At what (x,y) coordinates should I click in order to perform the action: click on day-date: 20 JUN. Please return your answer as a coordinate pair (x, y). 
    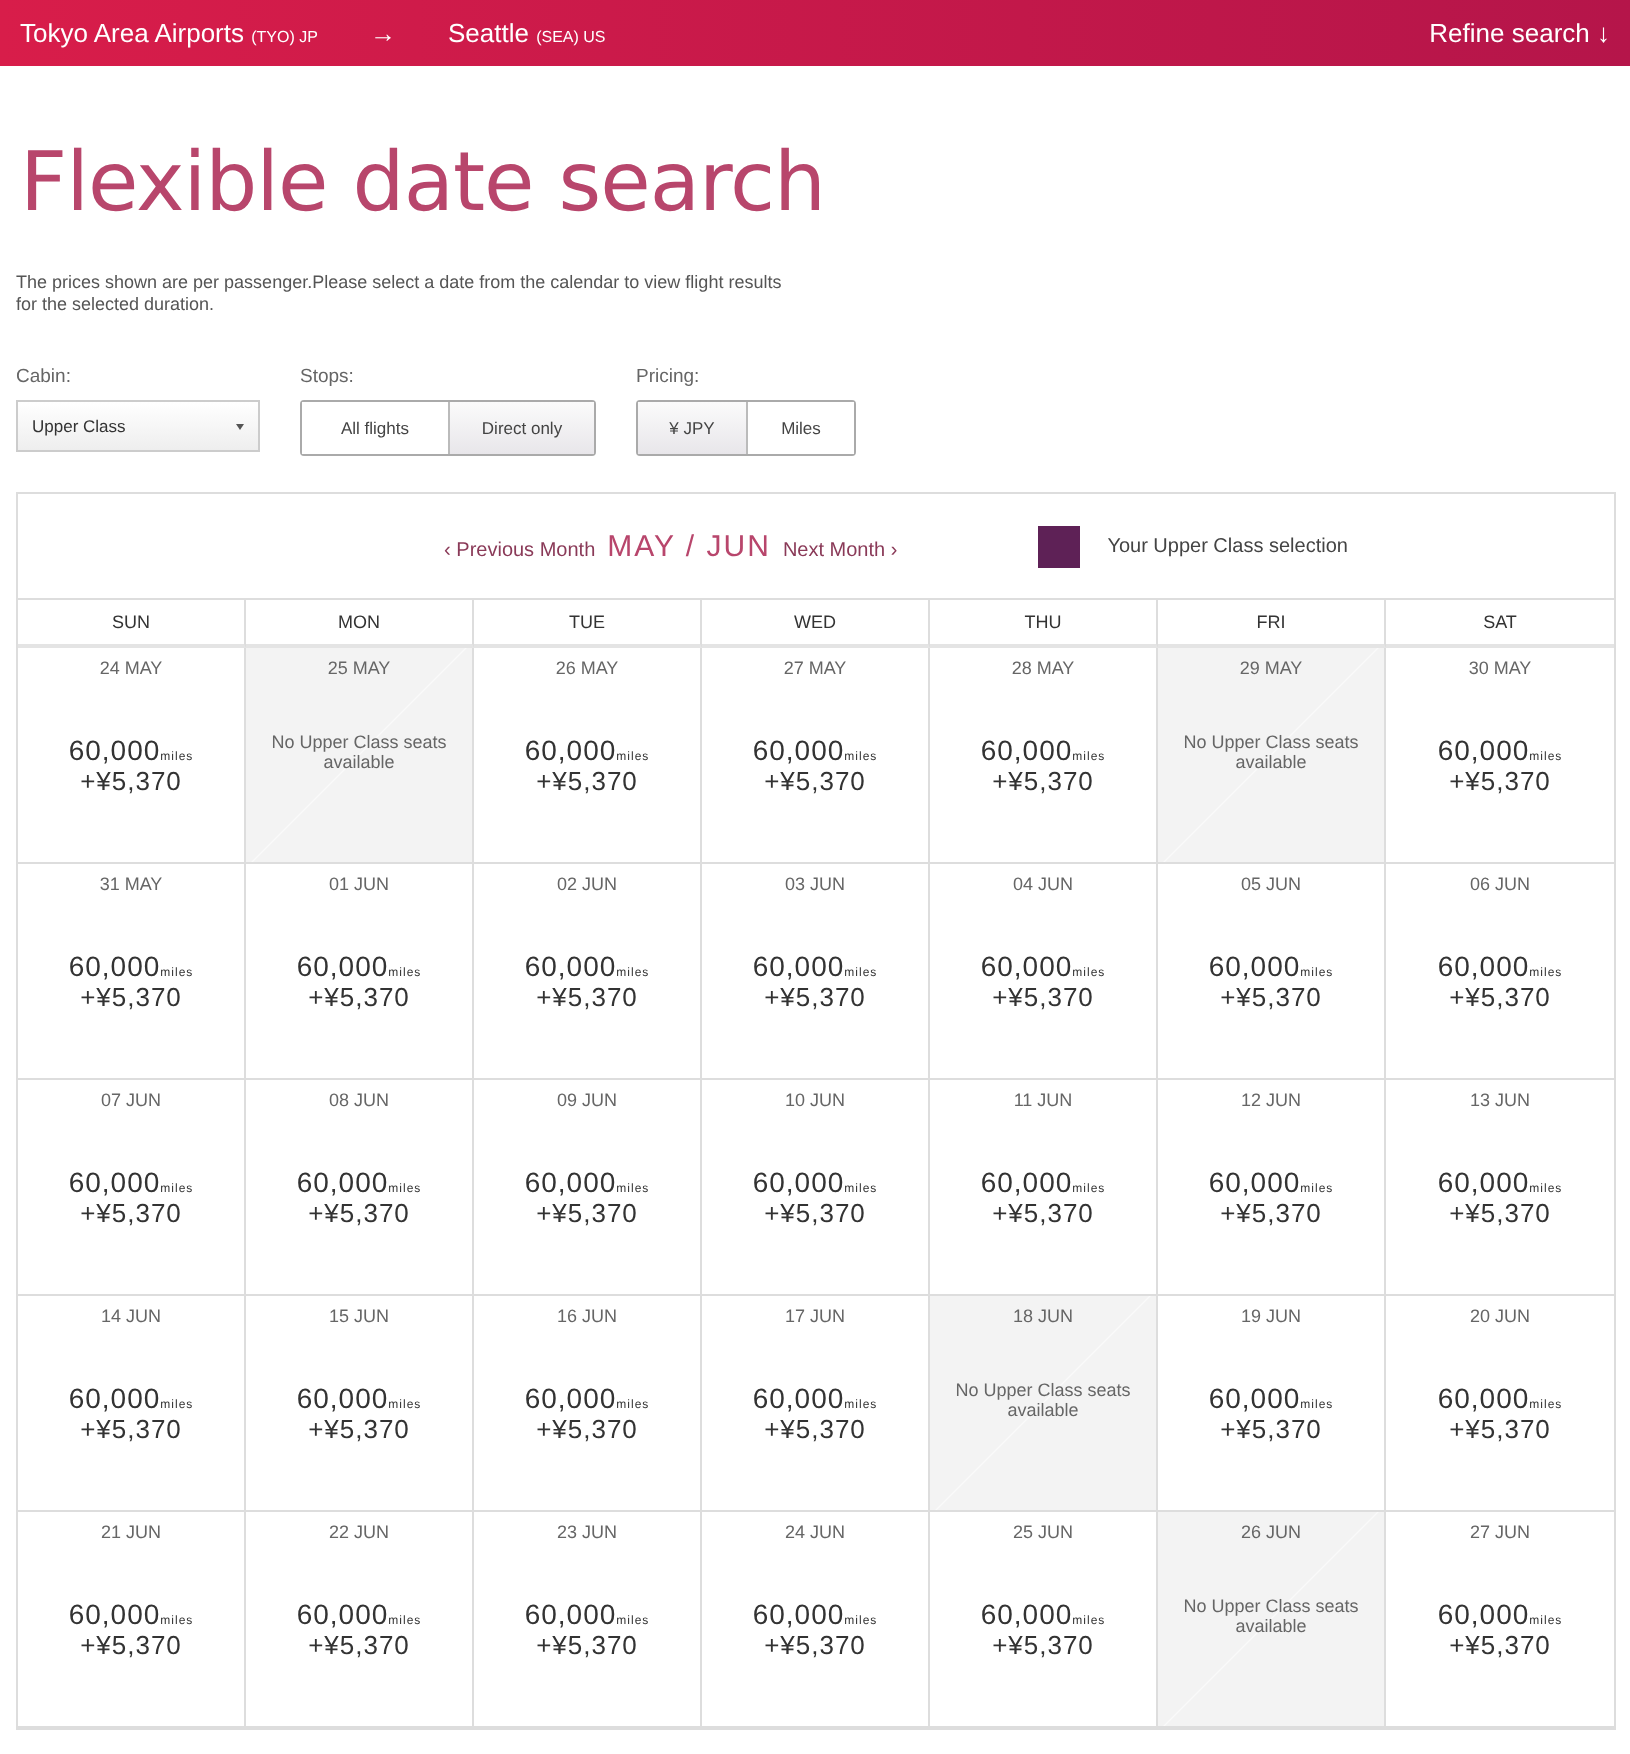
    Looking at the image, I should click on (1499, 1316).